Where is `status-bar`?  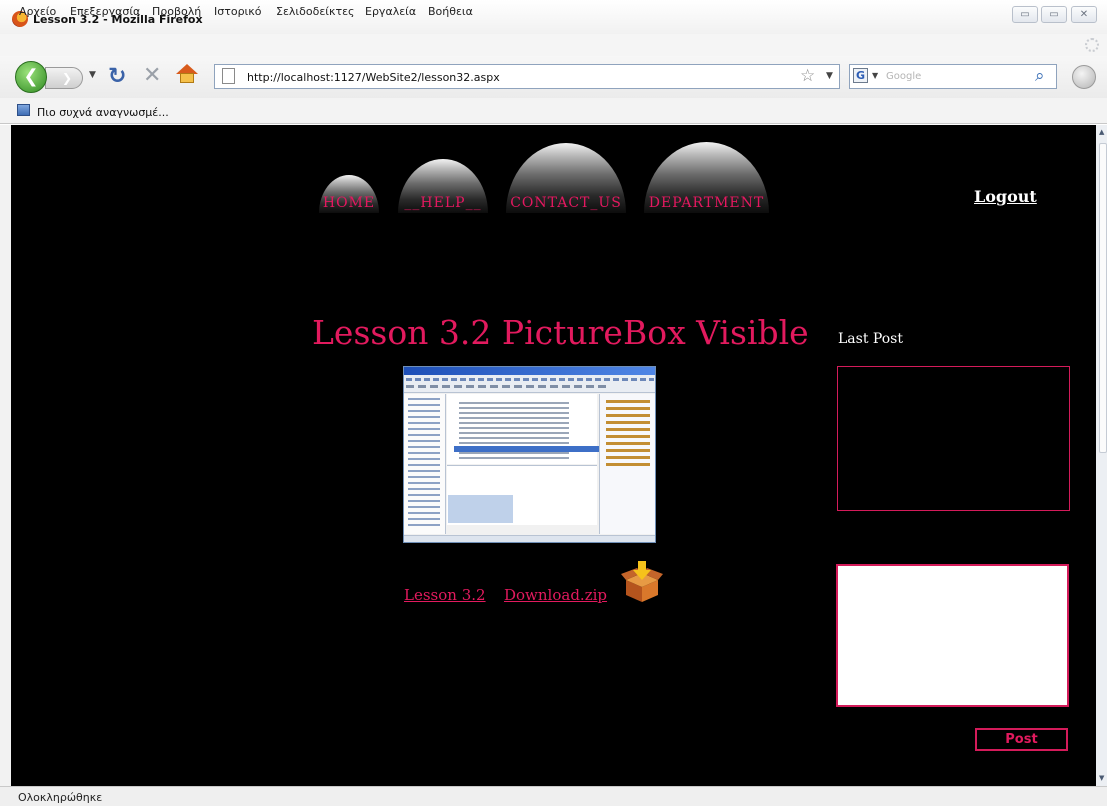 status-bar is located at coordinates (553, 796).